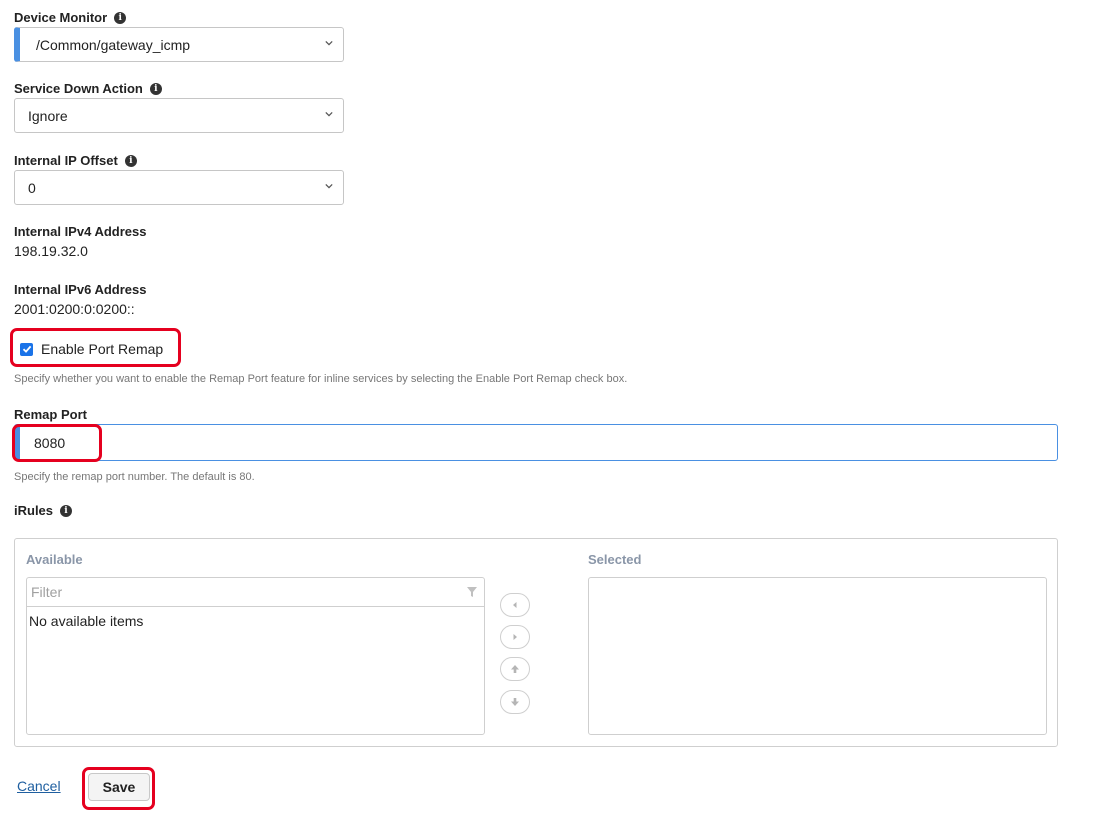 The image size is (1106, 814). What do you see at coordinates (102, 349) in the screenshot?
I see `enable-port-remap-label: Enable Port Remap` at bounding box center [102, 349].